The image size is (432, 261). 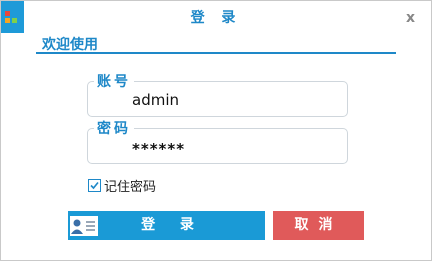 I want to click on password-label: 密码, so click(x=114, y=128).